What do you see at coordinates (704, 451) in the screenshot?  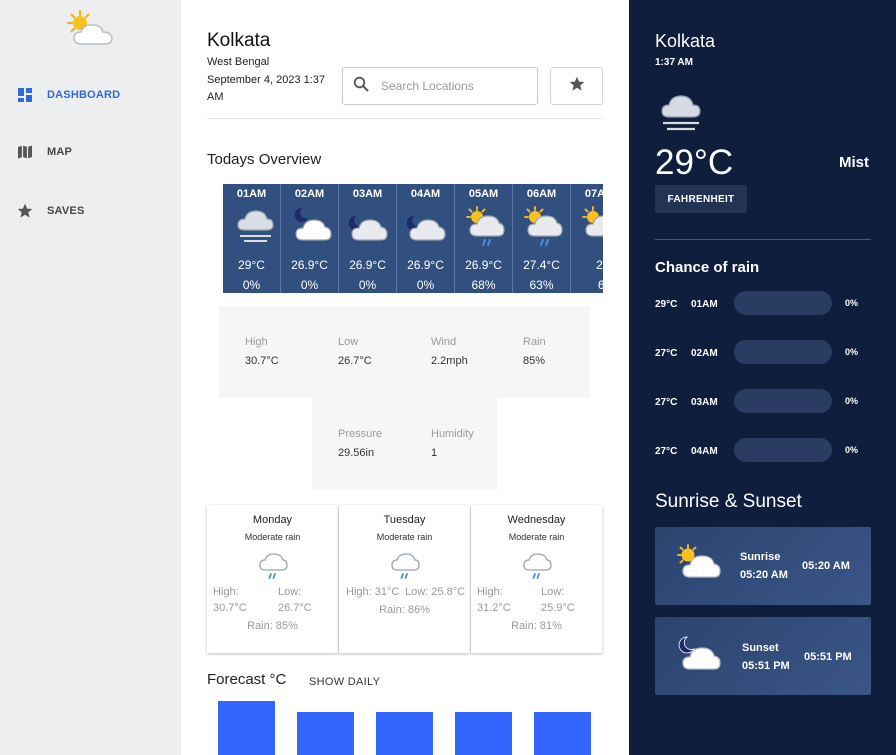 I see `rain-row-hour: 04AM` at bounding box center [704, 451].